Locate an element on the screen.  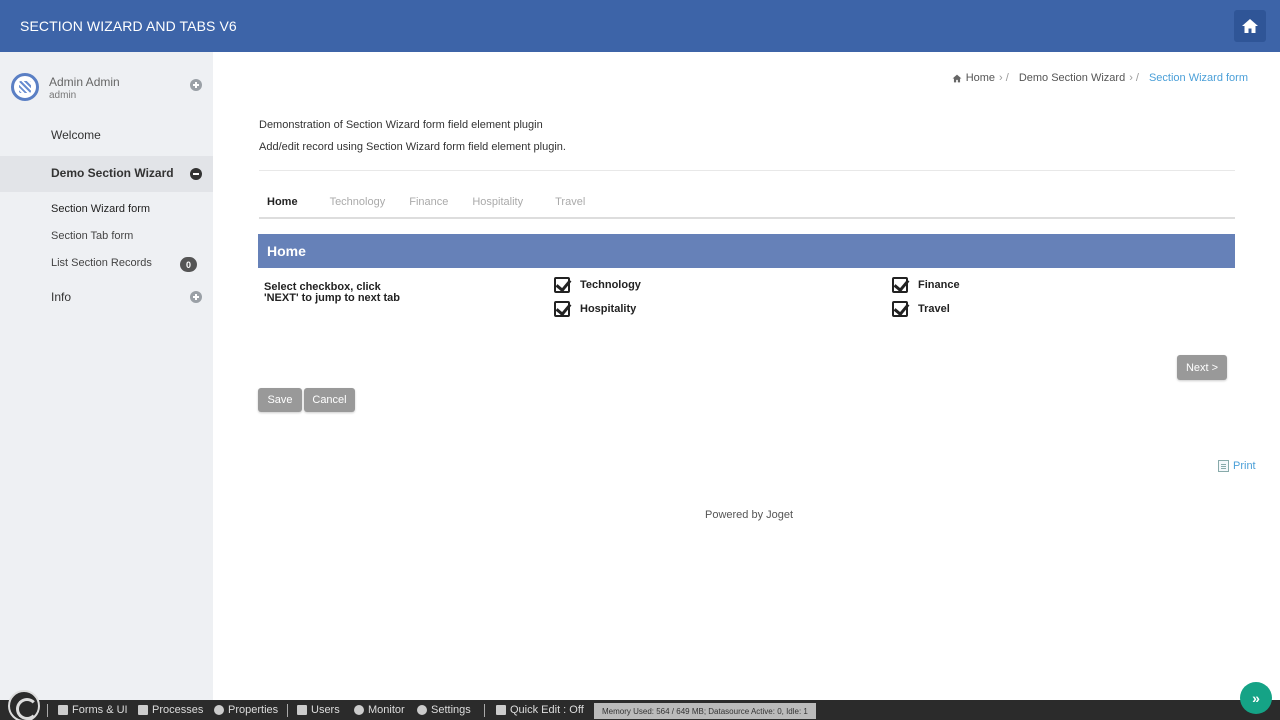
breadcrumb-parent: Demo Section Wizard is located at coordinates (1072, 78).